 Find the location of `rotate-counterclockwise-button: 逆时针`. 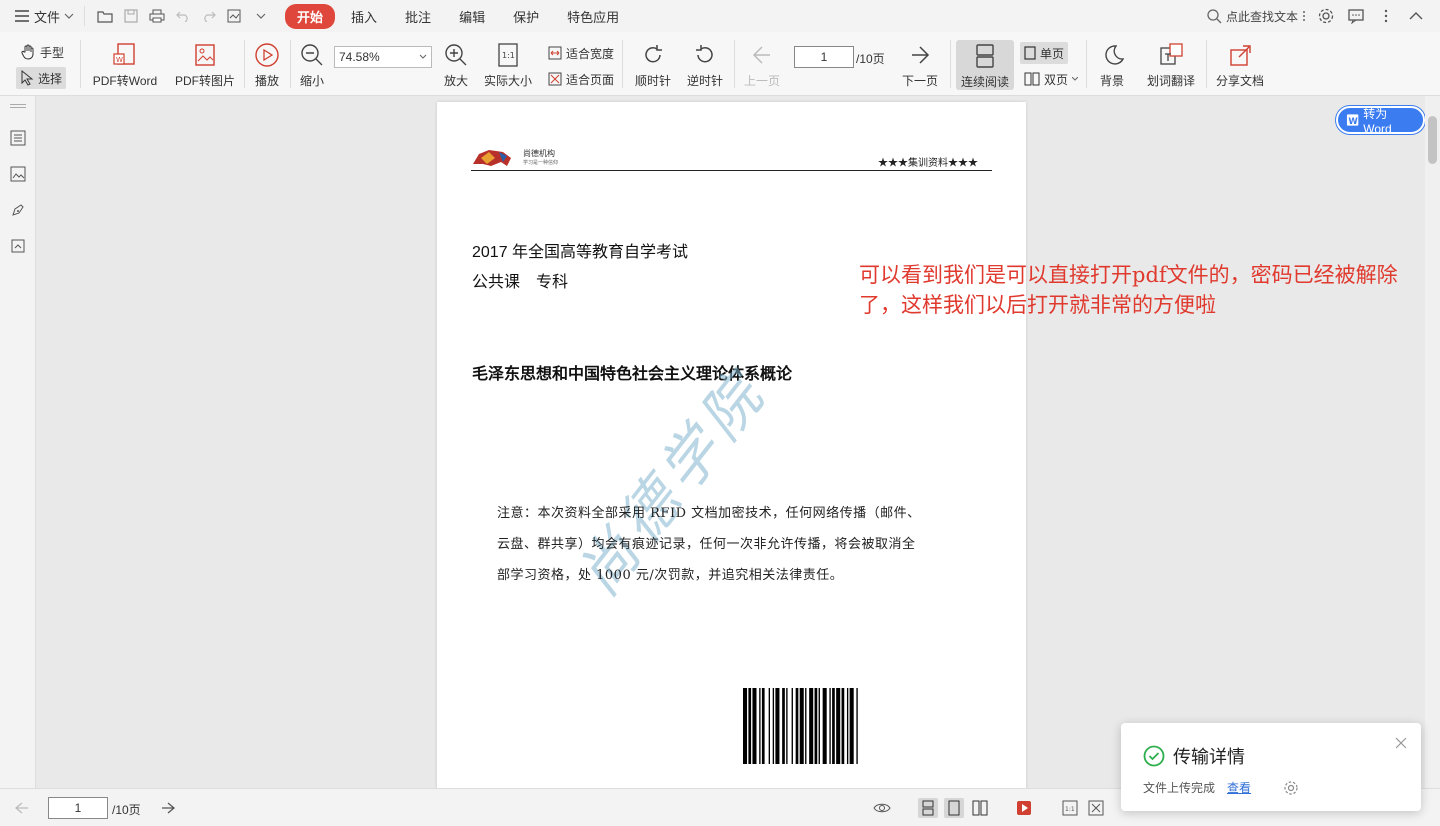

rotate-counterclockwise-button: 逆时针 is located at coordinates (705, 64).